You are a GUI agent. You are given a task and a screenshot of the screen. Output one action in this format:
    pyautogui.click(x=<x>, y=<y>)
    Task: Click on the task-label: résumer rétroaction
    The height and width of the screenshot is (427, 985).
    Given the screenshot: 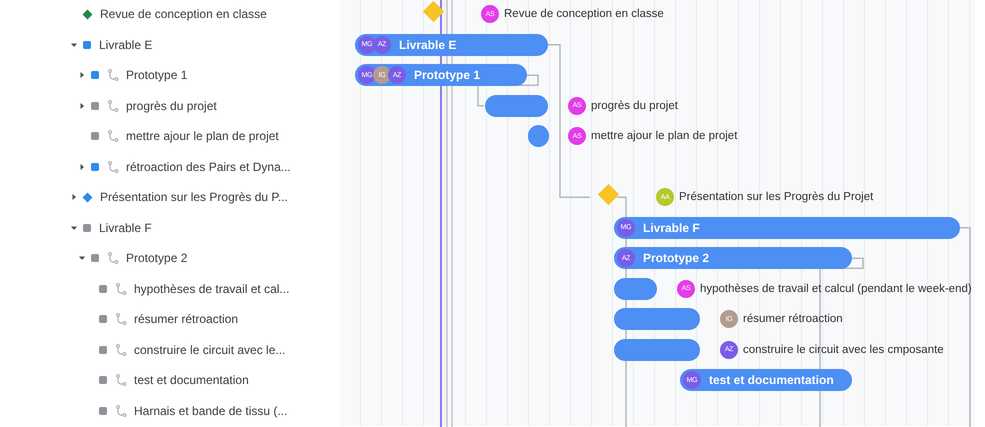 What is the action you would take?
    pyautogui.click(x=793, y=319)
    